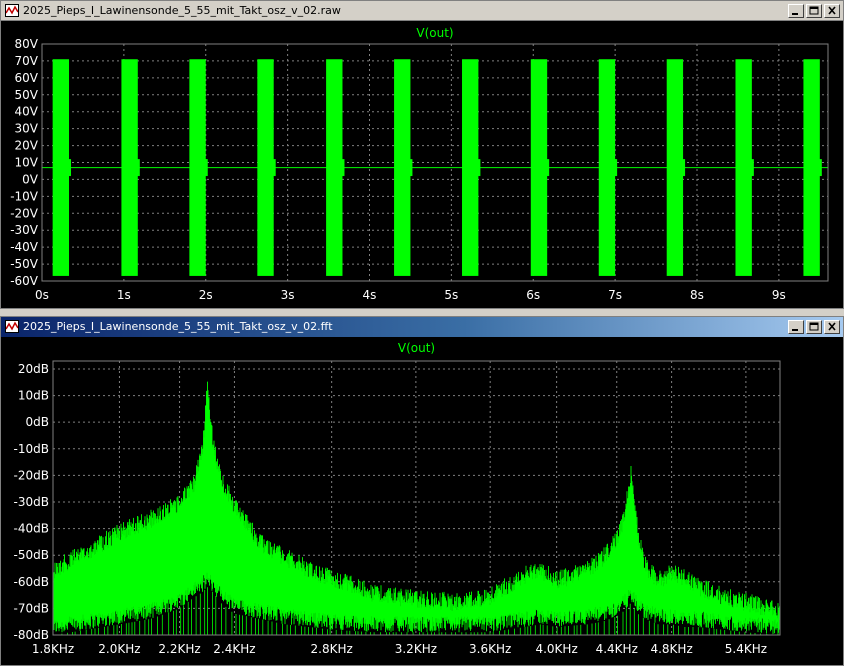 The image size is (844, 666). I want to click on x-tick-label: 4.0KHz, so click(556, 649).